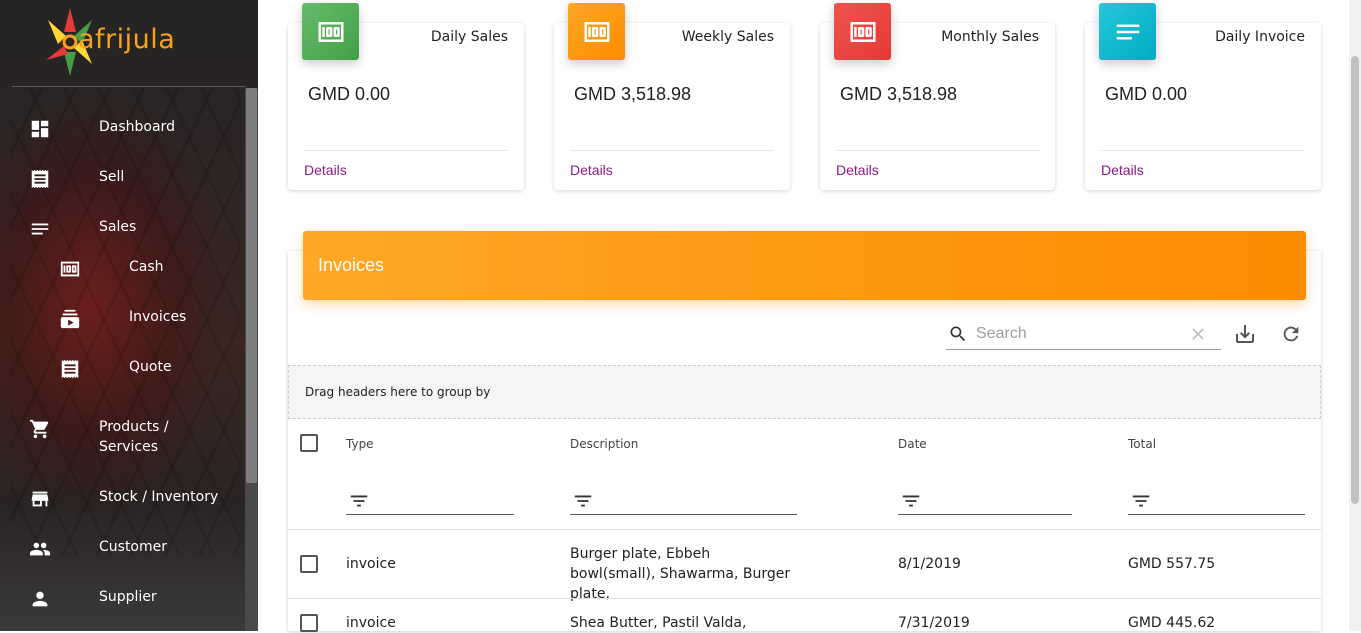 This screenshot has width=1361, height=633. What do you see at coordinates (122, 367) in the screenshot?
I see `sidebar-item-quote: Quote` at bounding box center [122, 367].